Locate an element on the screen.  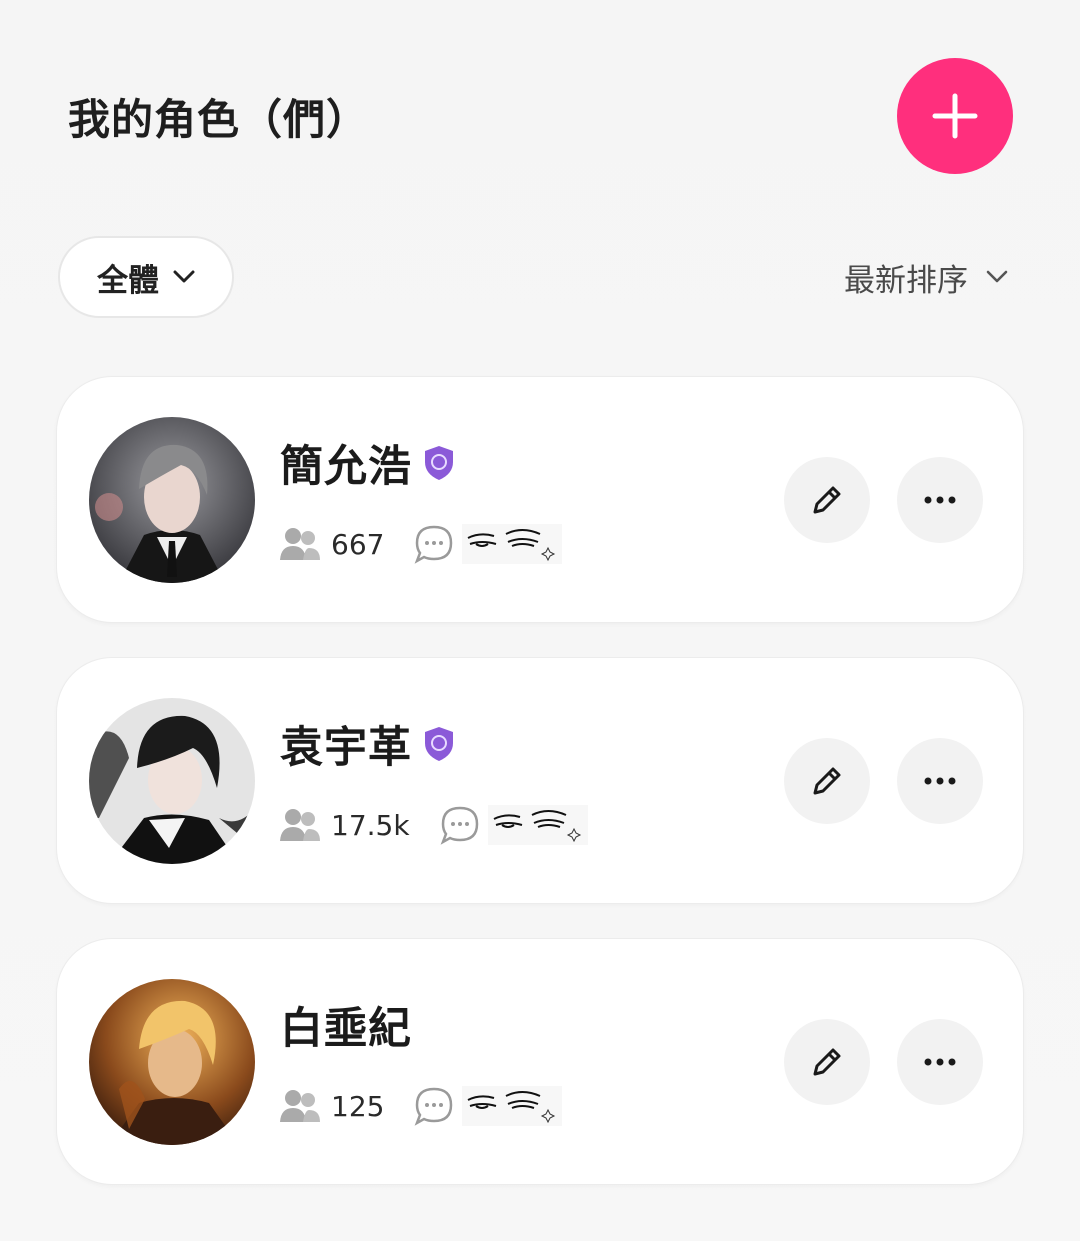
add-character-button is located at coordinates (955, 116).